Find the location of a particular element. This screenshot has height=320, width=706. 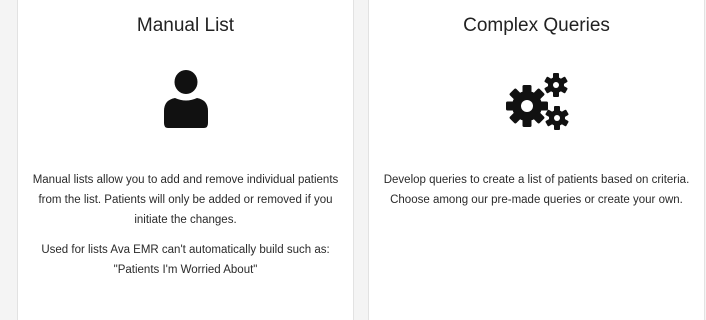

gears-icon is located at coordinates (537, 101).